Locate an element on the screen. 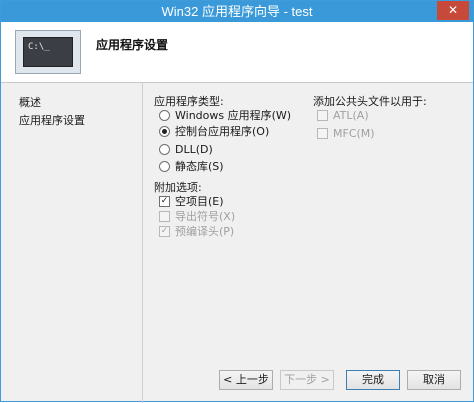  checkbox-mfc: MFC(M) is located at coordinates (346, 134).